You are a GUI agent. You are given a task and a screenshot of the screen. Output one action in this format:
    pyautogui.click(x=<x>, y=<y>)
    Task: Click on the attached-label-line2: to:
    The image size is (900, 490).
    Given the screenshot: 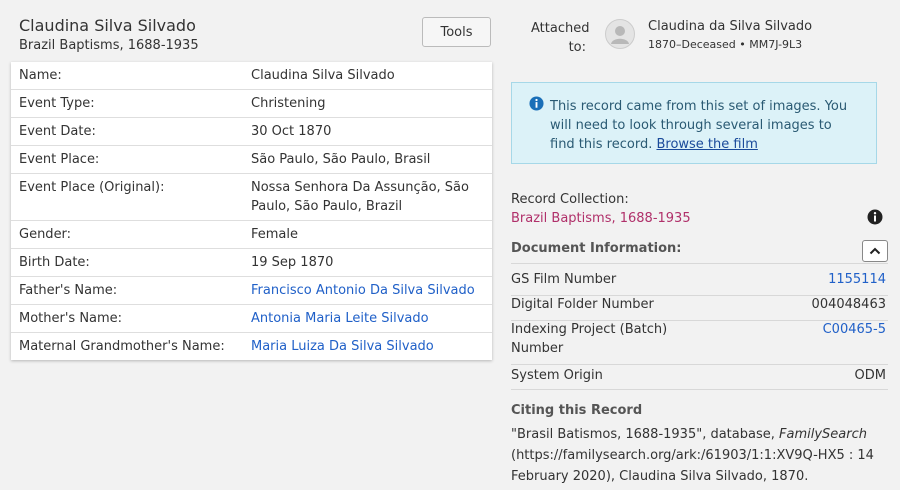 What is the action you would take?
    pyautogui.click(x=577, y=47)
    